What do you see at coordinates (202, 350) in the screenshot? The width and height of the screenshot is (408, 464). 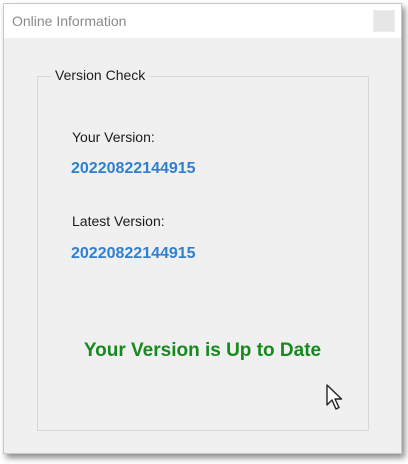 I see `status-message: Your Version is Up to Date` at bounding box center [202, 350].